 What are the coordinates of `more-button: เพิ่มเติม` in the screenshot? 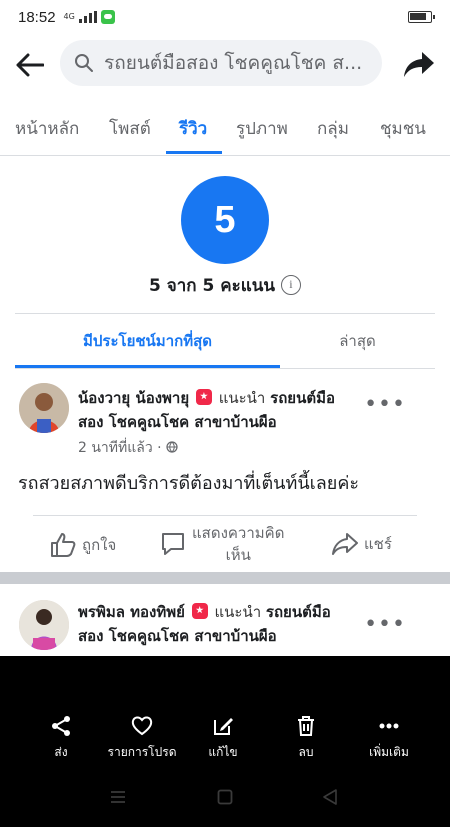 It's located at (389, 738).